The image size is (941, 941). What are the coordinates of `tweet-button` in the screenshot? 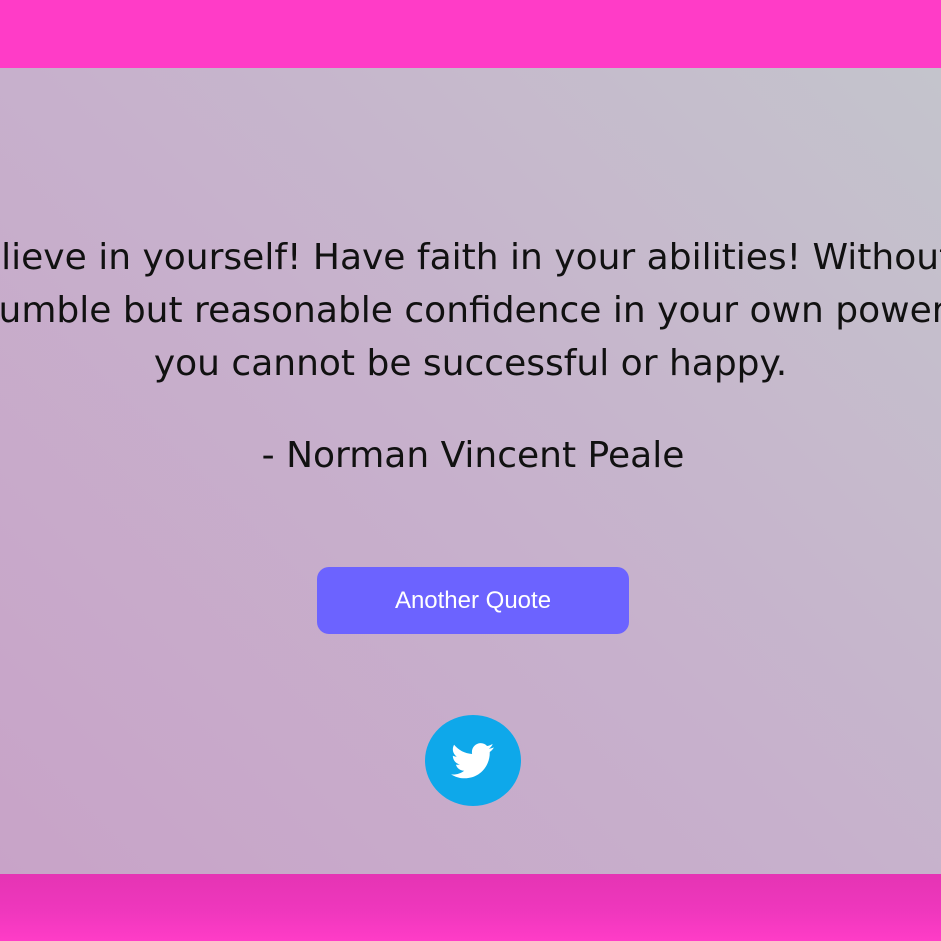 It's located at (473, 760).